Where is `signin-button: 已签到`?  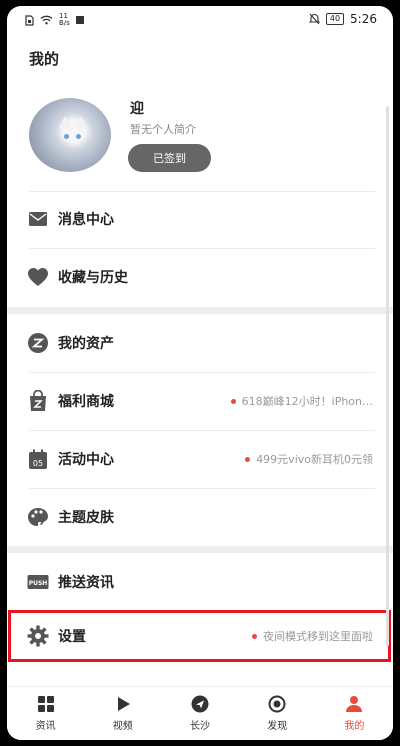 signin-button: 已签到 is located at coordinates (169, 158).